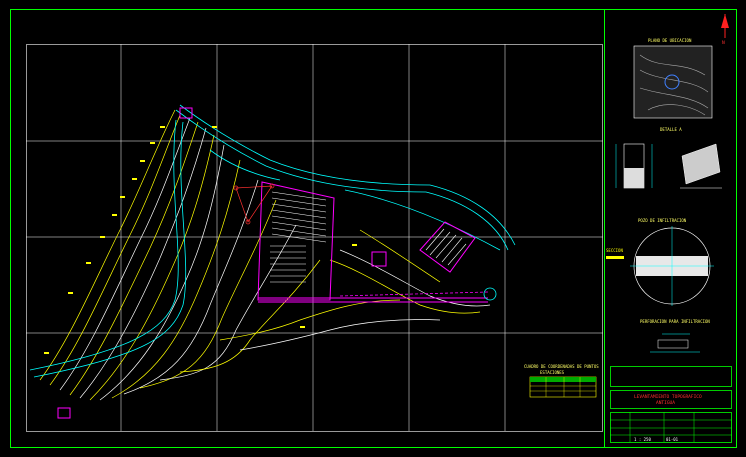 This screenshot has width=746, height=457. What do you see at coordinates (675, 321) in the screenshot?
I see `infiltration-label: PERFORACION PARA INFILTRACION` at bounding box center [675, 321].